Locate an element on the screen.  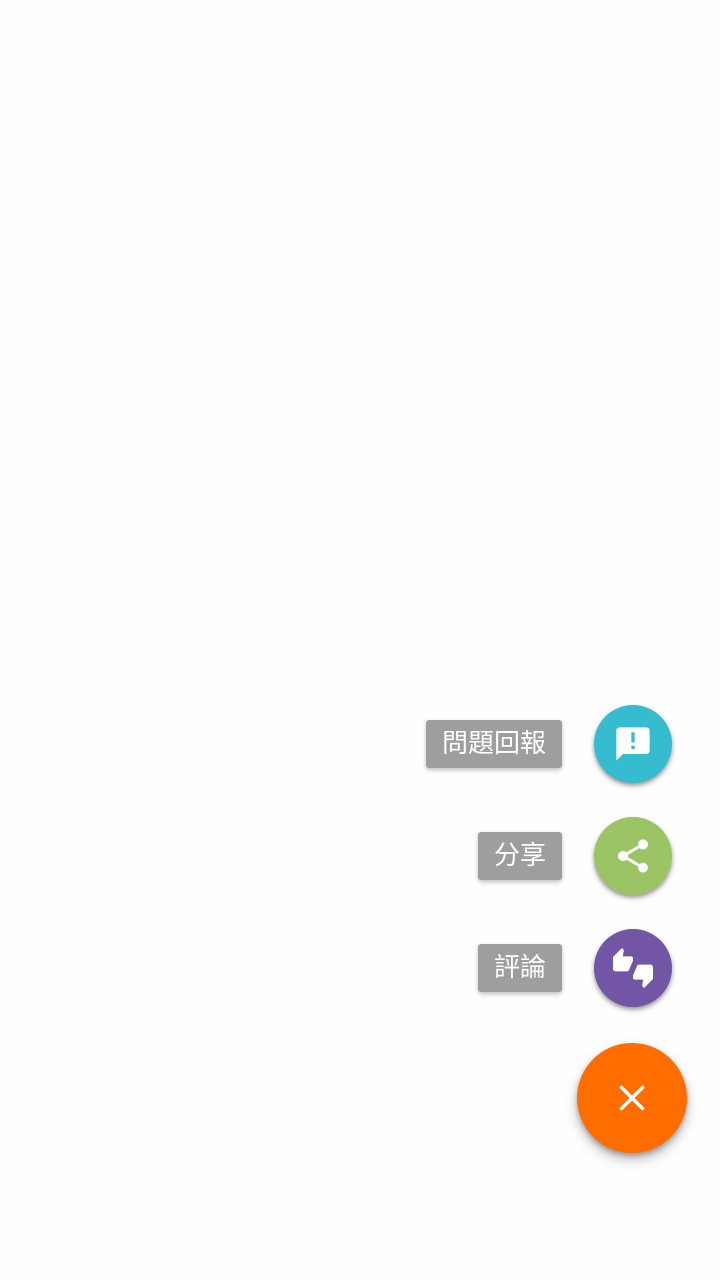
review-label: 評論 is located at coordinates (519, 968).